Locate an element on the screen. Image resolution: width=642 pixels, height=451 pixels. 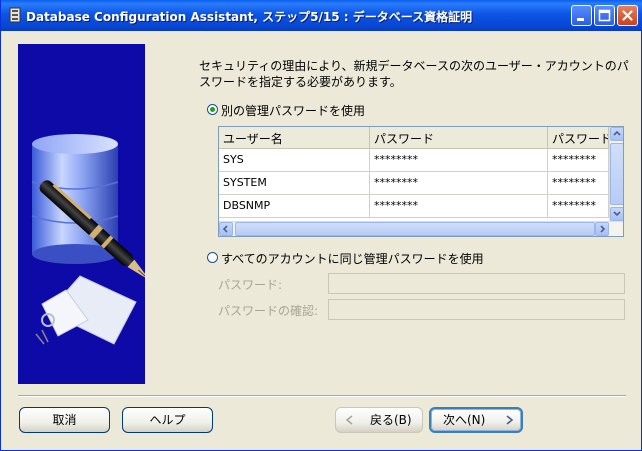
column-header-username: ユーザー名 is located at coordinates (294, 138).